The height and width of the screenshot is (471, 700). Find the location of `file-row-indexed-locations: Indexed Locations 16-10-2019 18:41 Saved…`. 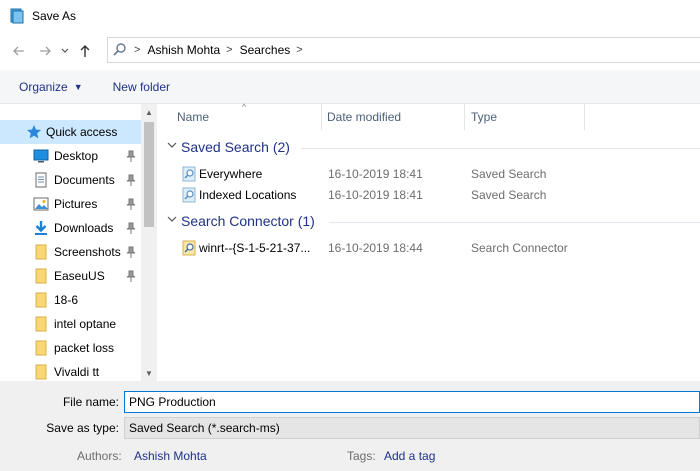

file-row-indexed-locations: Indexed Locations 16-10-2019 18:41 Saved… is located at coordinates (428, 194).